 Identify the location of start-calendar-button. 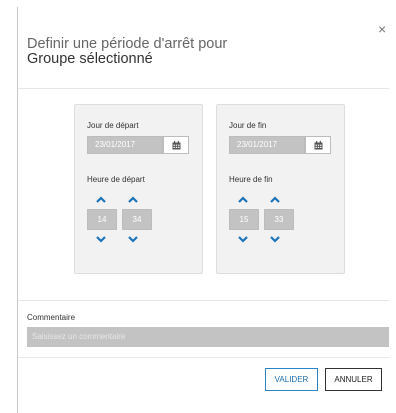
(176, 145).